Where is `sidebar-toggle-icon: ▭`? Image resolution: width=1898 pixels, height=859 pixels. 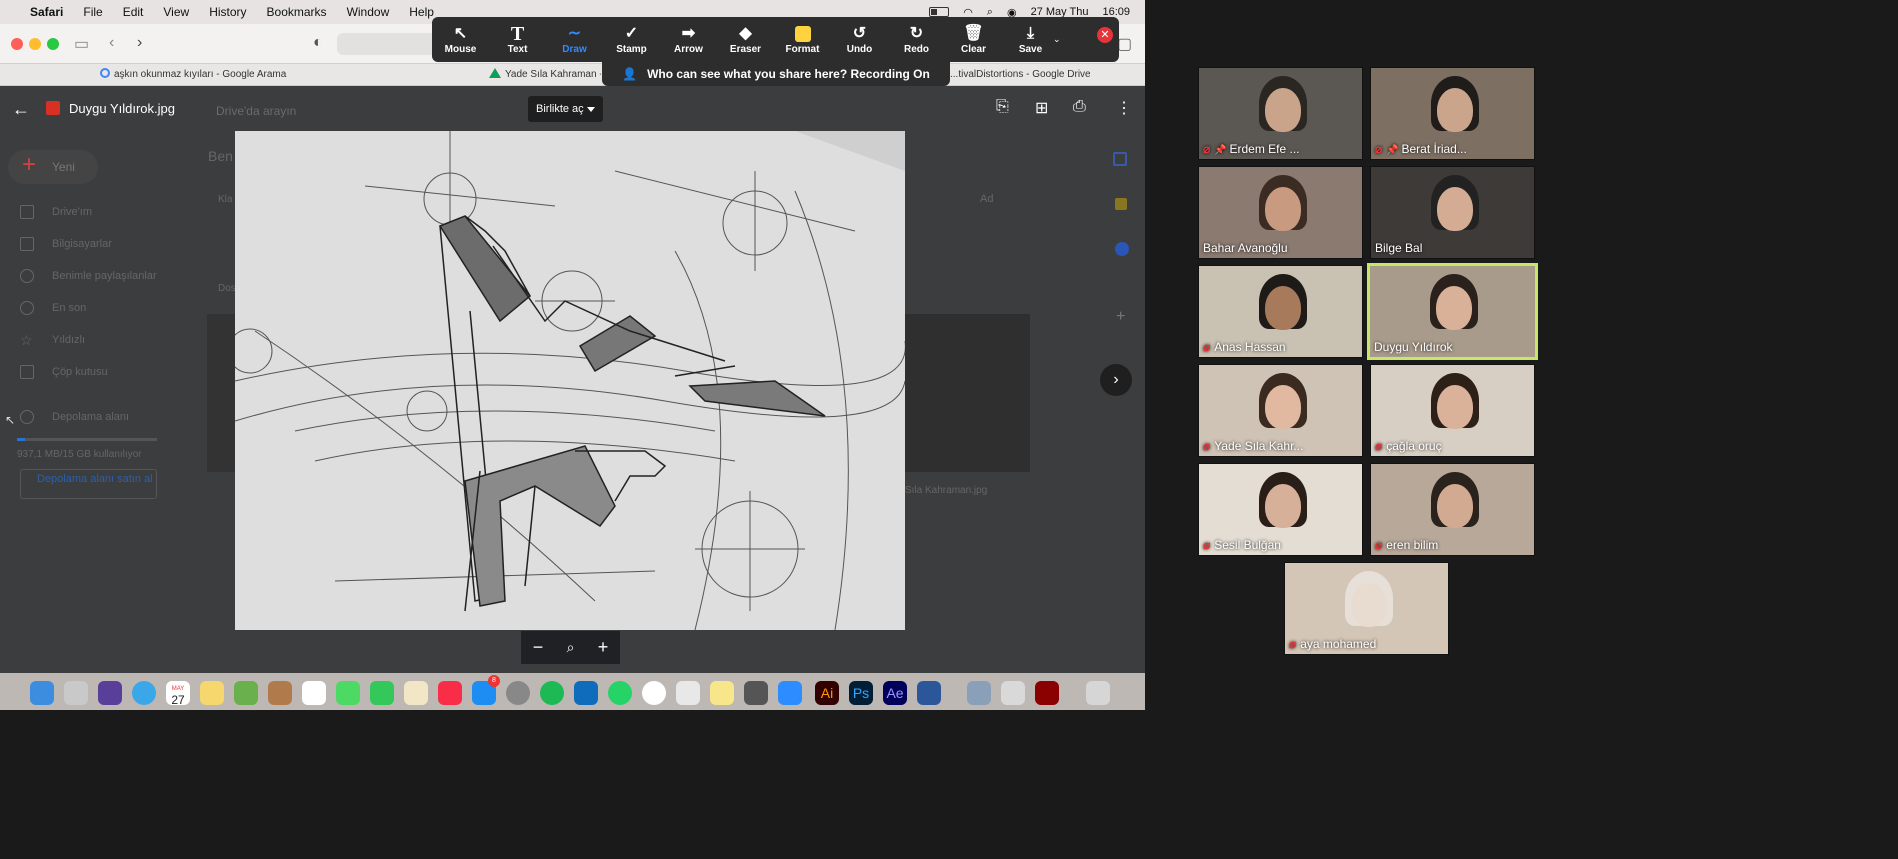 sidebar-toggle-icon: ▭ is located at coordinates (81, 44).